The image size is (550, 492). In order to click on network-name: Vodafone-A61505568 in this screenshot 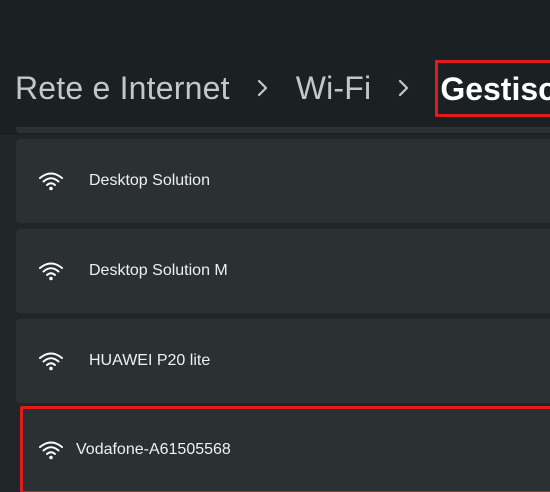, I will do `click(153, 449)`.